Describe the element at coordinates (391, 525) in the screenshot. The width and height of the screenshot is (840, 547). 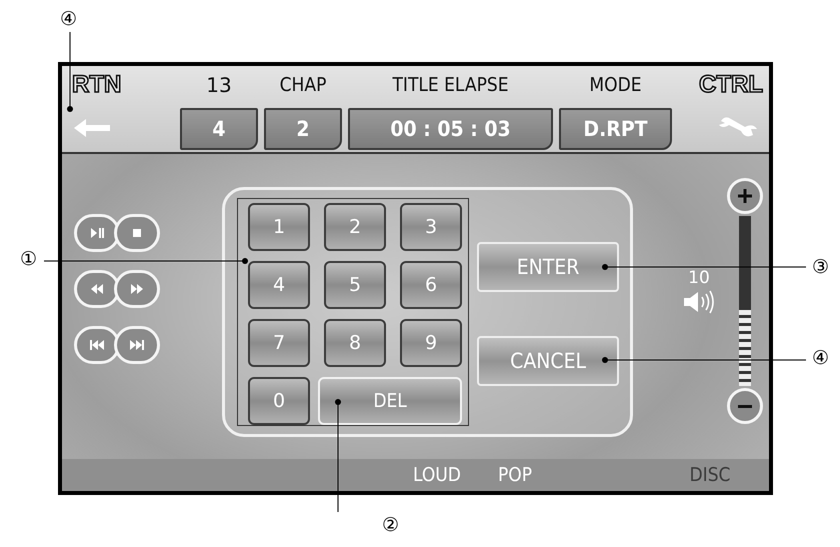
I see `callout-number: ②` at that location.